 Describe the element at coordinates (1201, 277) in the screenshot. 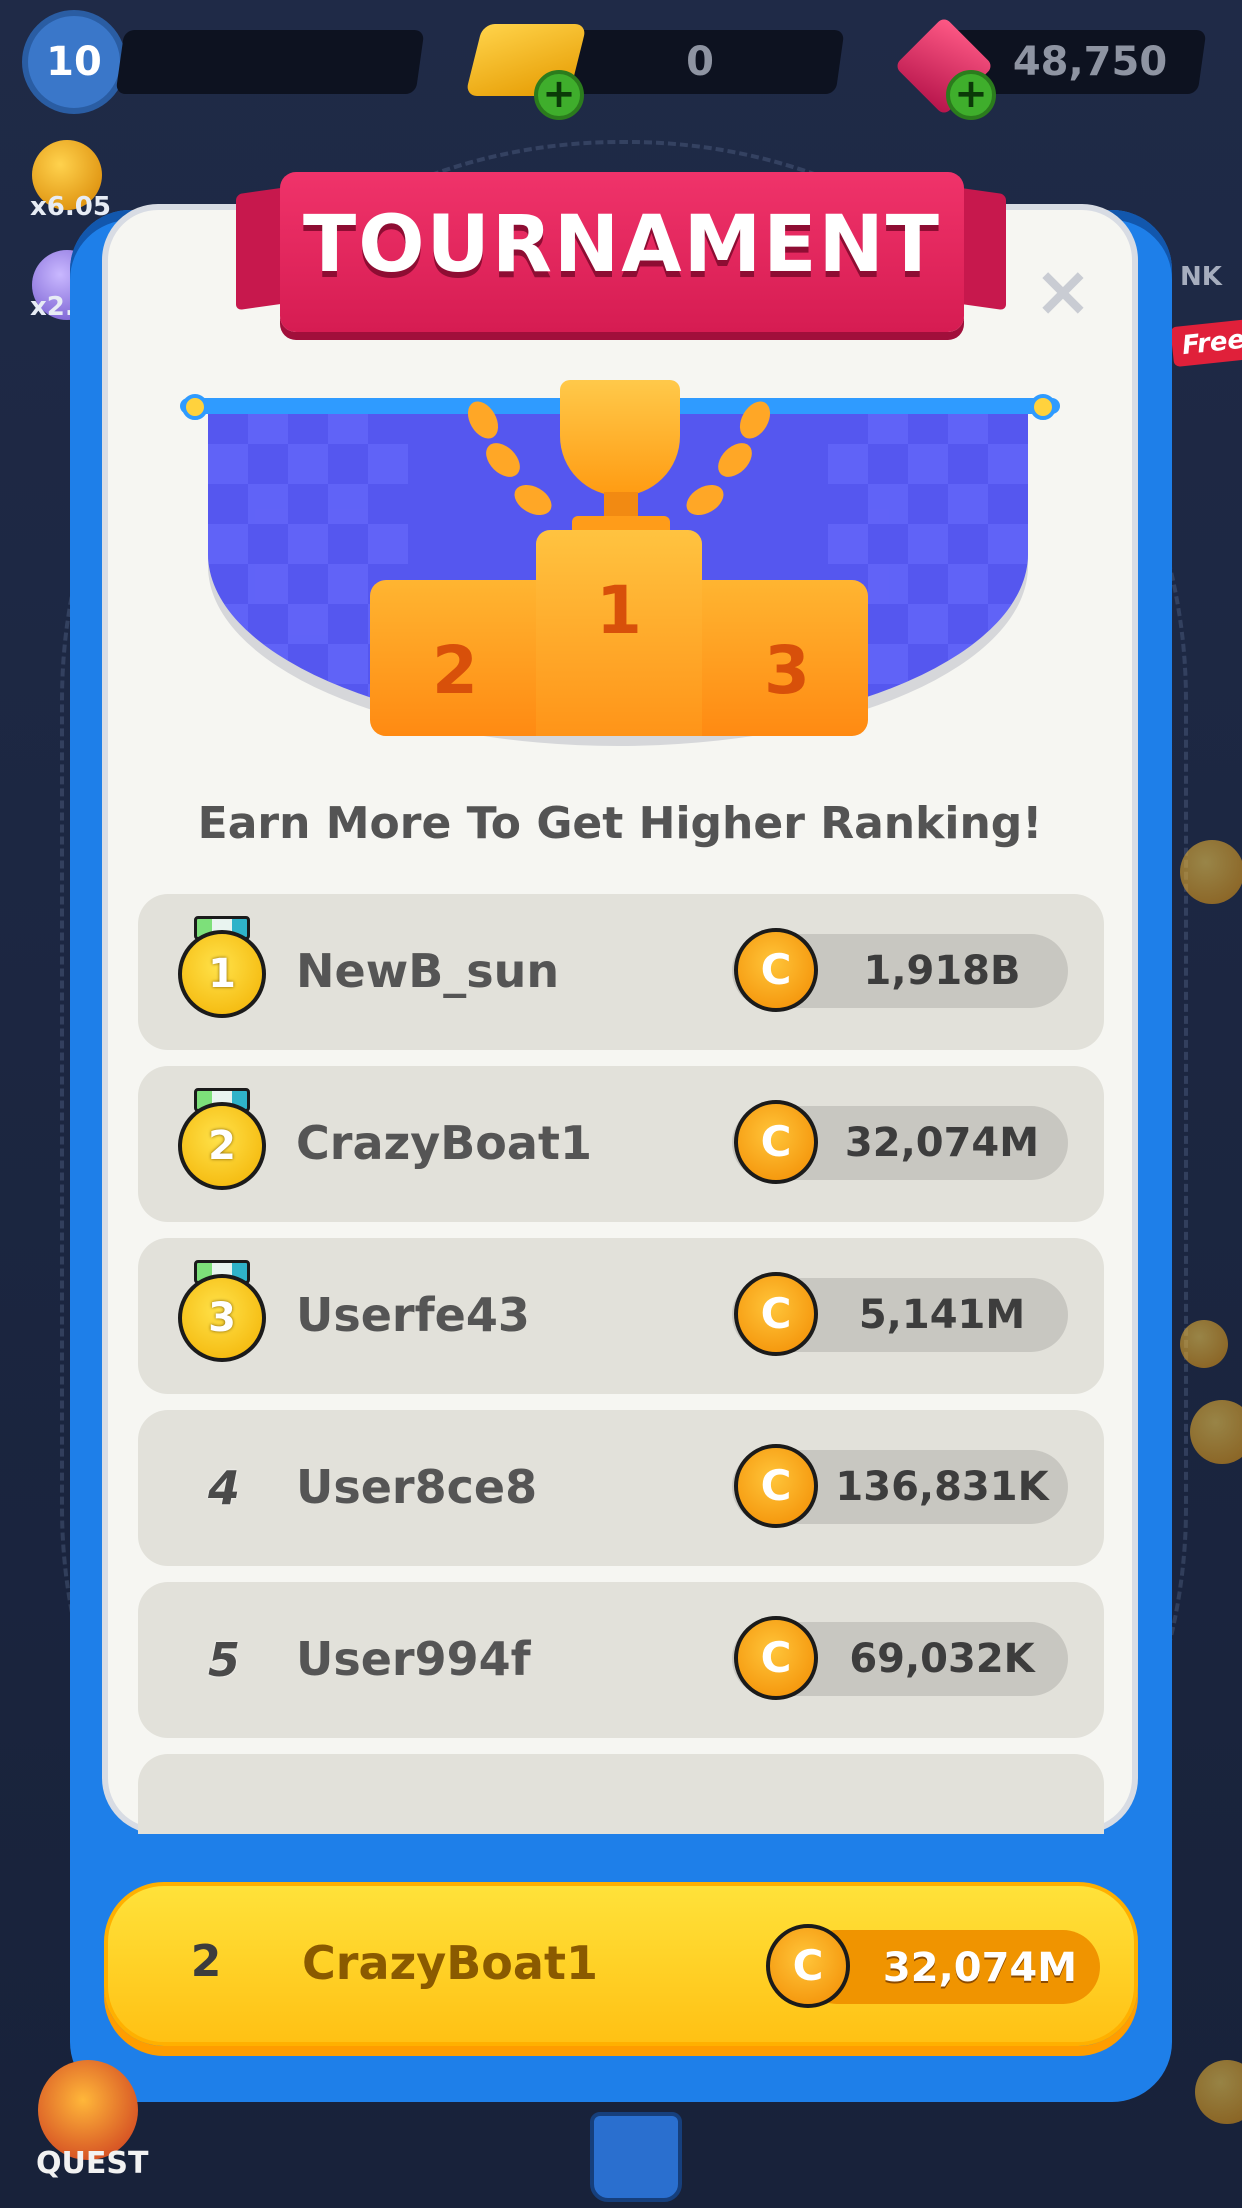

I see `rank-side-label: NK` at that location.